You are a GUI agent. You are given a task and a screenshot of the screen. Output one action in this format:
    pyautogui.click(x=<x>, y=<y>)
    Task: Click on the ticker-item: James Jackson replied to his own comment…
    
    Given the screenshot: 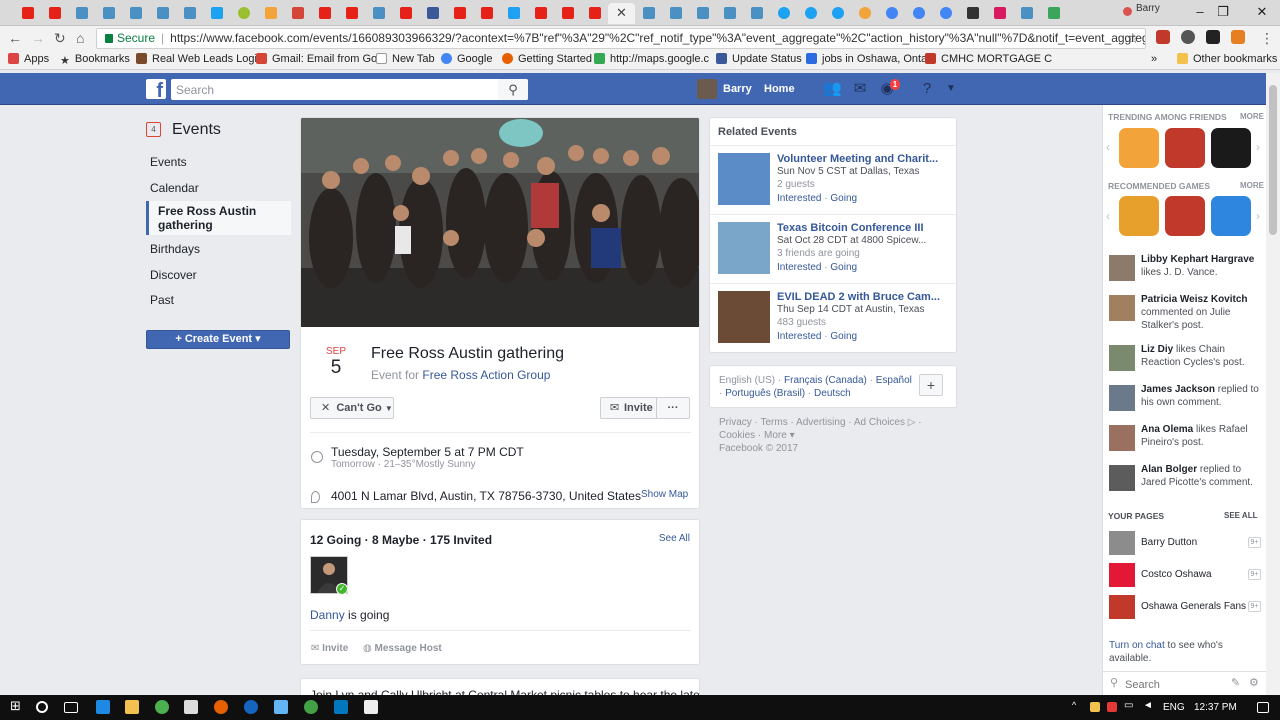 What is the action you would take?
    pyautogui.click(x=1187, y=401)
    